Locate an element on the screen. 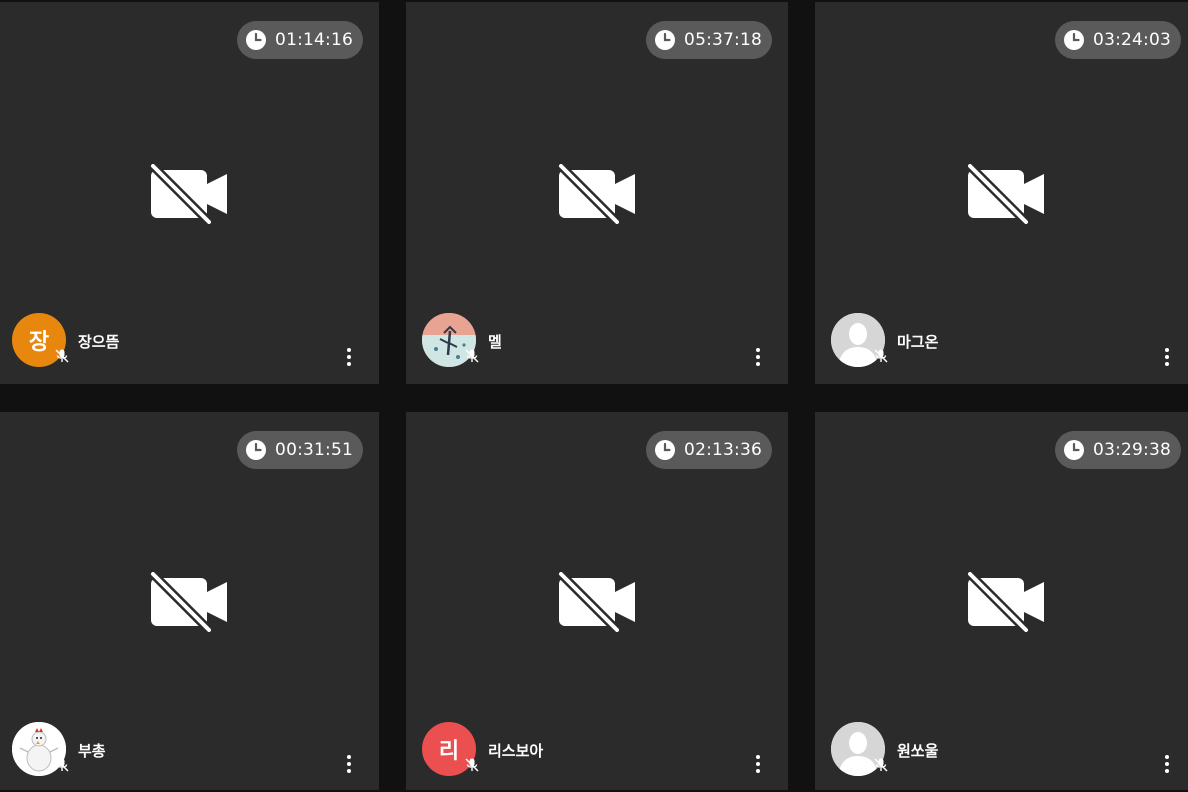  timer-badge: 03:29:38 is located at coordinates (1118, 450).